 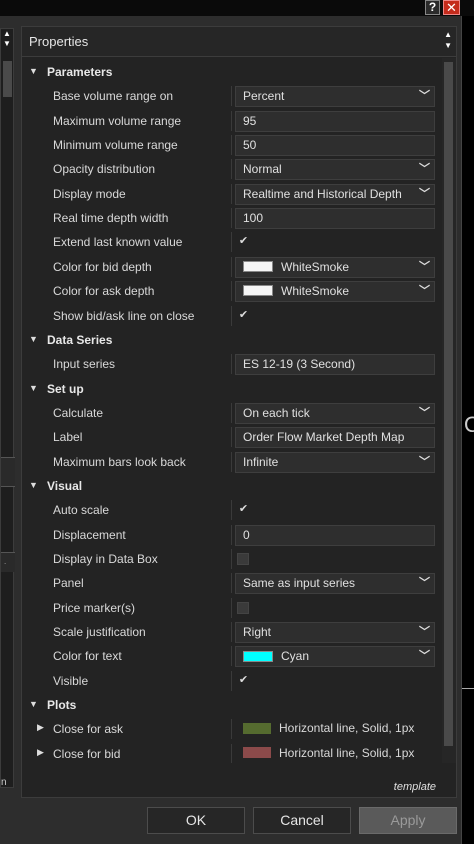 What do you see at coordinates (7, 408) in the screenshot?
I see `indicator-list-pane: ▲ ▼ . n` at bounding box center [7, 408].